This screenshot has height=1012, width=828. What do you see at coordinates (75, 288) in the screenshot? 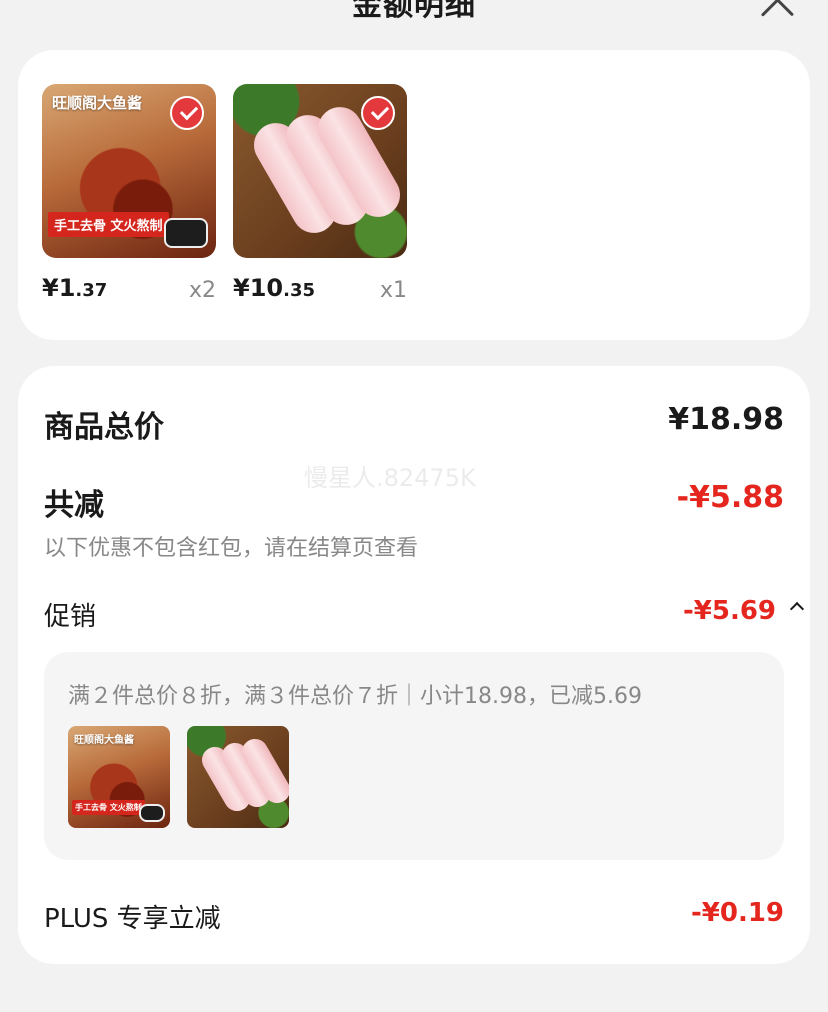
I see `item-price: ¥1.37` at bounding box center [75, 288].